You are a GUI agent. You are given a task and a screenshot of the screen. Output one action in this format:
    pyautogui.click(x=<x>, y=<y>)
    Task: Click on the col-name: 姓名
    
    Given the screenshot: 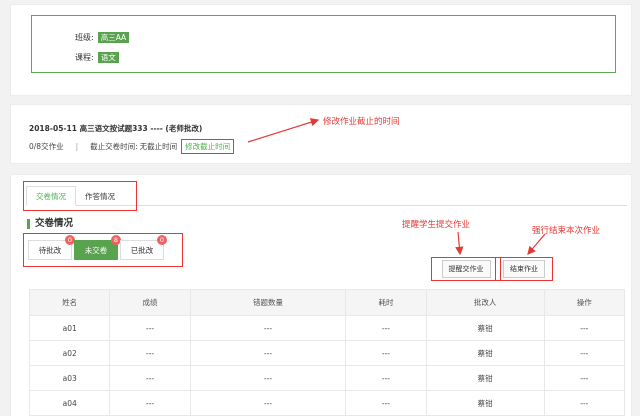 What is the action you would take?
    pyautogui.click(x=69, y=302)
    